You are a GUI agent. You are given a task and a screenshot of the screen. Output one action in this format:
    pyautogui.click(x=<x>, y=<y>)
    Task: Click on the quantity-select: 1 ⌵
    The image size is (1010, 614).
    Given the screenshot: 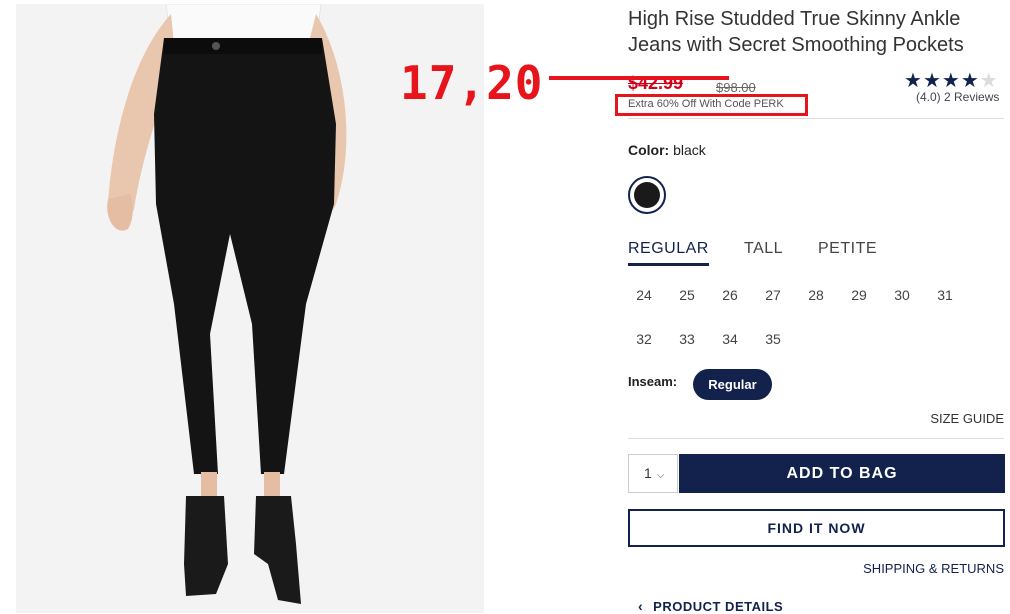 What is the action you would take?
    pyautogui.click(x=653, y=473)
    